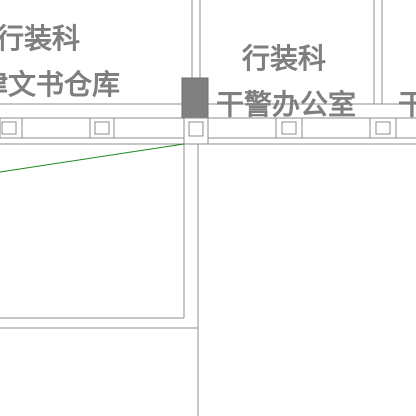 The height and width of the screenshot is (416, 416). Describe the element at coordinates (286, 104) in the screenshot. I see `right-room-name-label: 干警办公室` at that location.